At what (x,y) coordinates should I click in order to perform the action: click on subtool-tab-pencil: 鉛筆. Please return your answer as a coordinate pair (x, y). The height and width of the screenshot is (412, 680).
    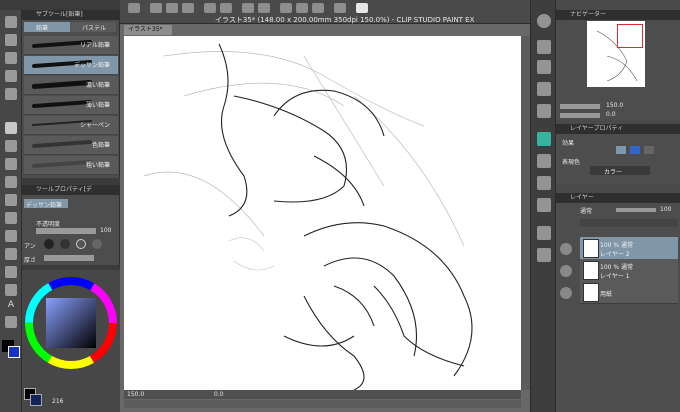
    Looking at the image, I should click on (47, 27).